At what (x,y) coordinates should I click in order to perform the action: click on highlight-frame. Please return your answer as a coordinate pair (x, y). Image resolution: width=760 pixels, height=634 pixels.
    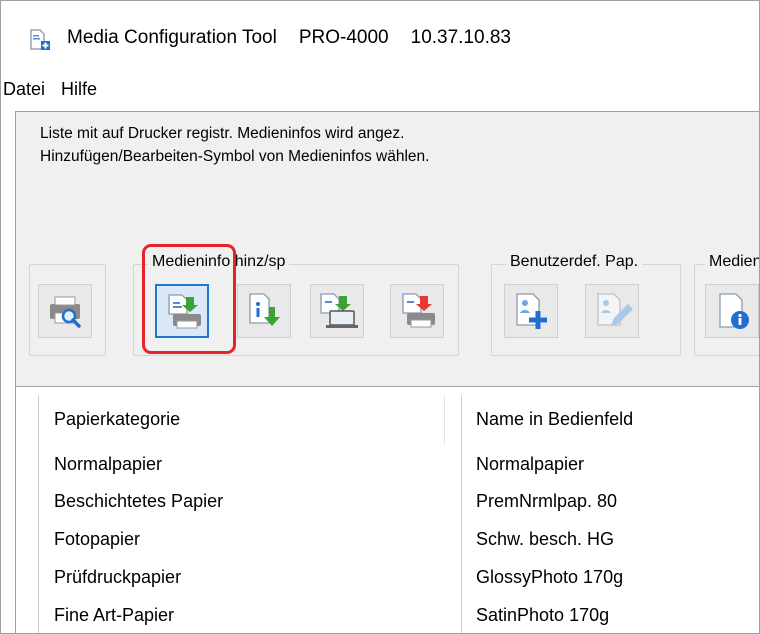
    Looking at the image, I should click on (189, 299).